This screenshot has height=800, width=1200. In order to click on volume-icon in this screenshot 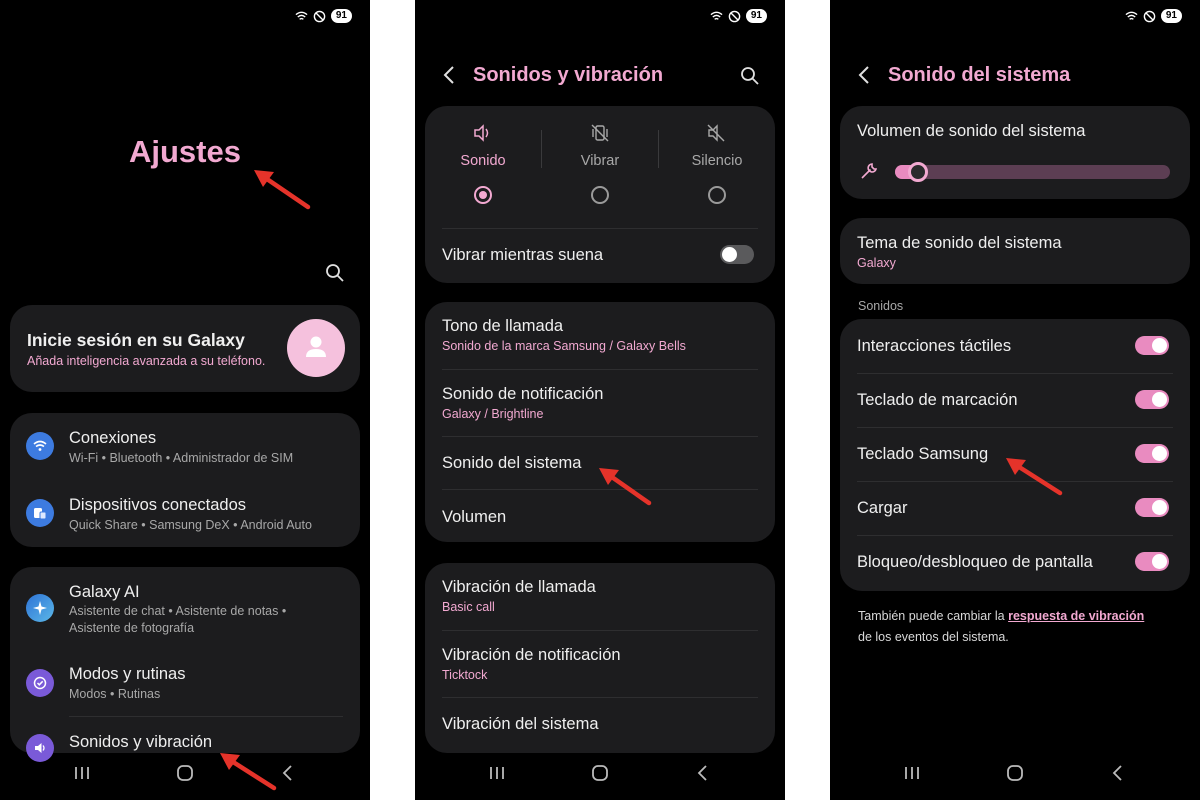, I will do `click(481, 133)`.